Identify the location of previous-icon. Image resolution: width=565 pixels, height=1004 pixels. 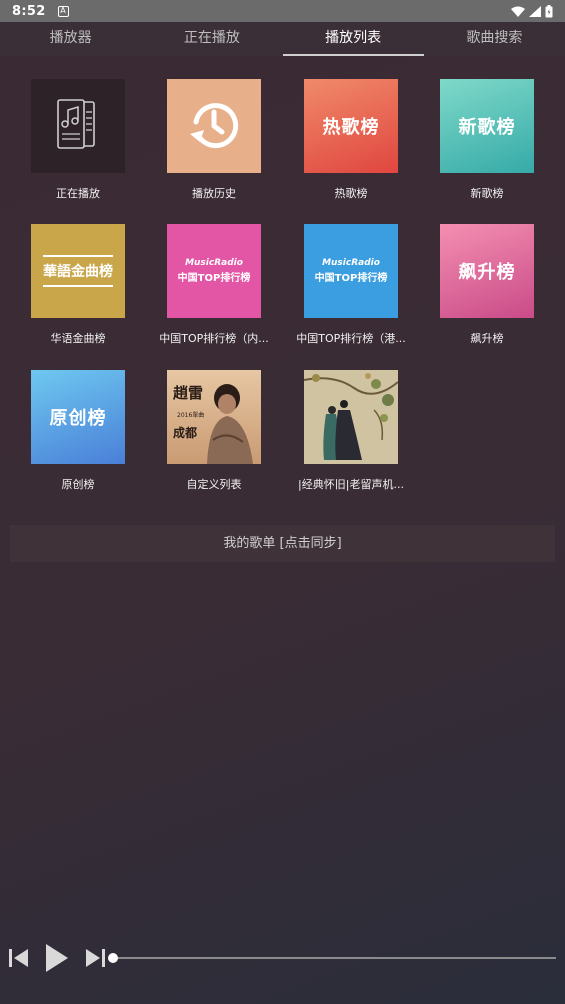
(19, 958).